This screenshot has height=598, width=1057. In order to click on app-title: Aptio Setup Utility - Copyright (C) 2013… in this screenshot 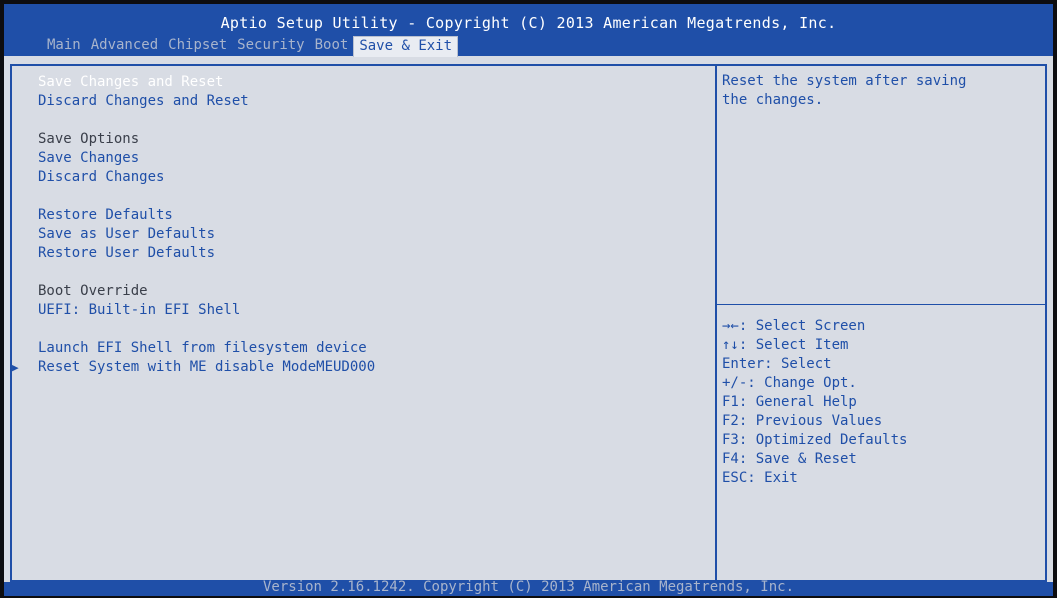, I will do `click(528, 23)`.